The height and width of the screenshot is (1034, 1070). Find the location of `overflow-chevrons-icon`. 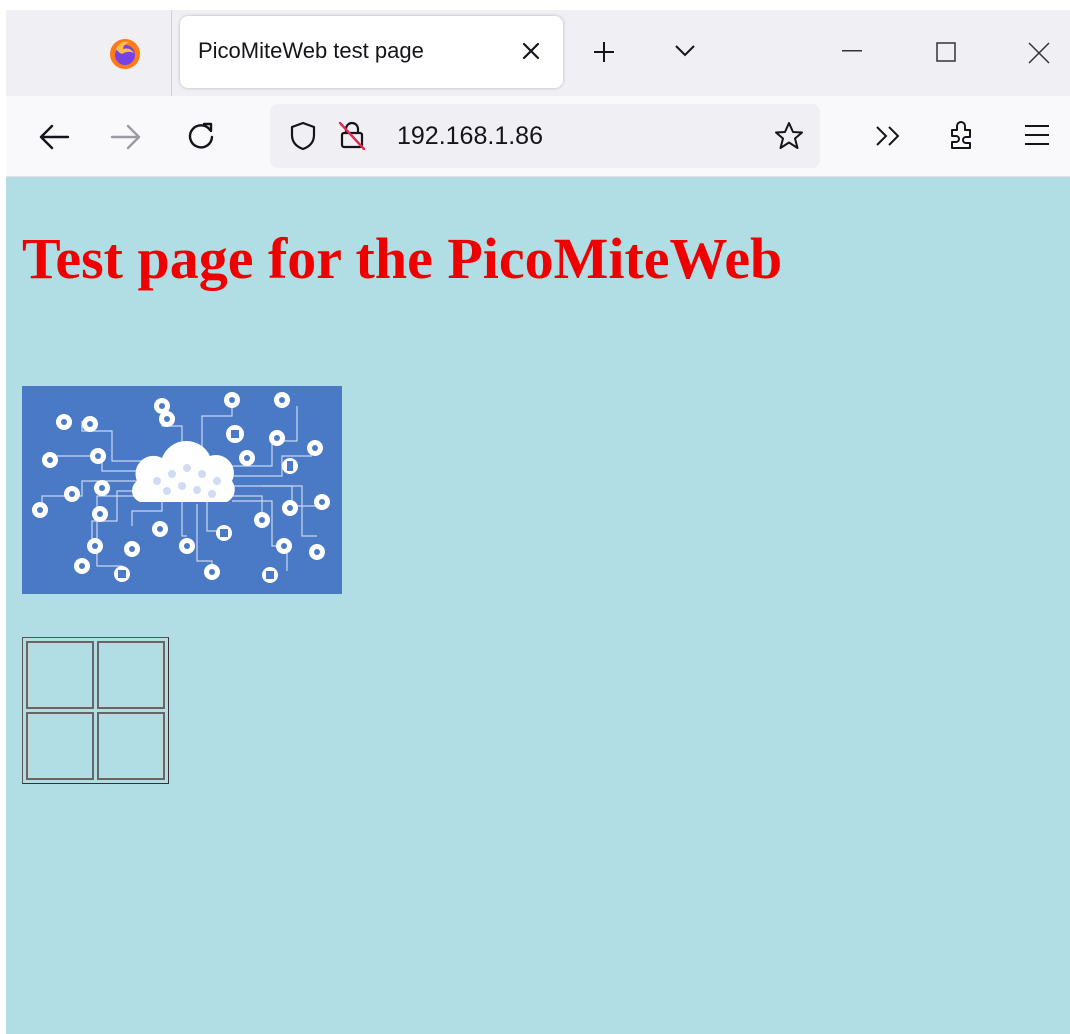

overflow-chevrons-icon is located at coordinates (888, 136).